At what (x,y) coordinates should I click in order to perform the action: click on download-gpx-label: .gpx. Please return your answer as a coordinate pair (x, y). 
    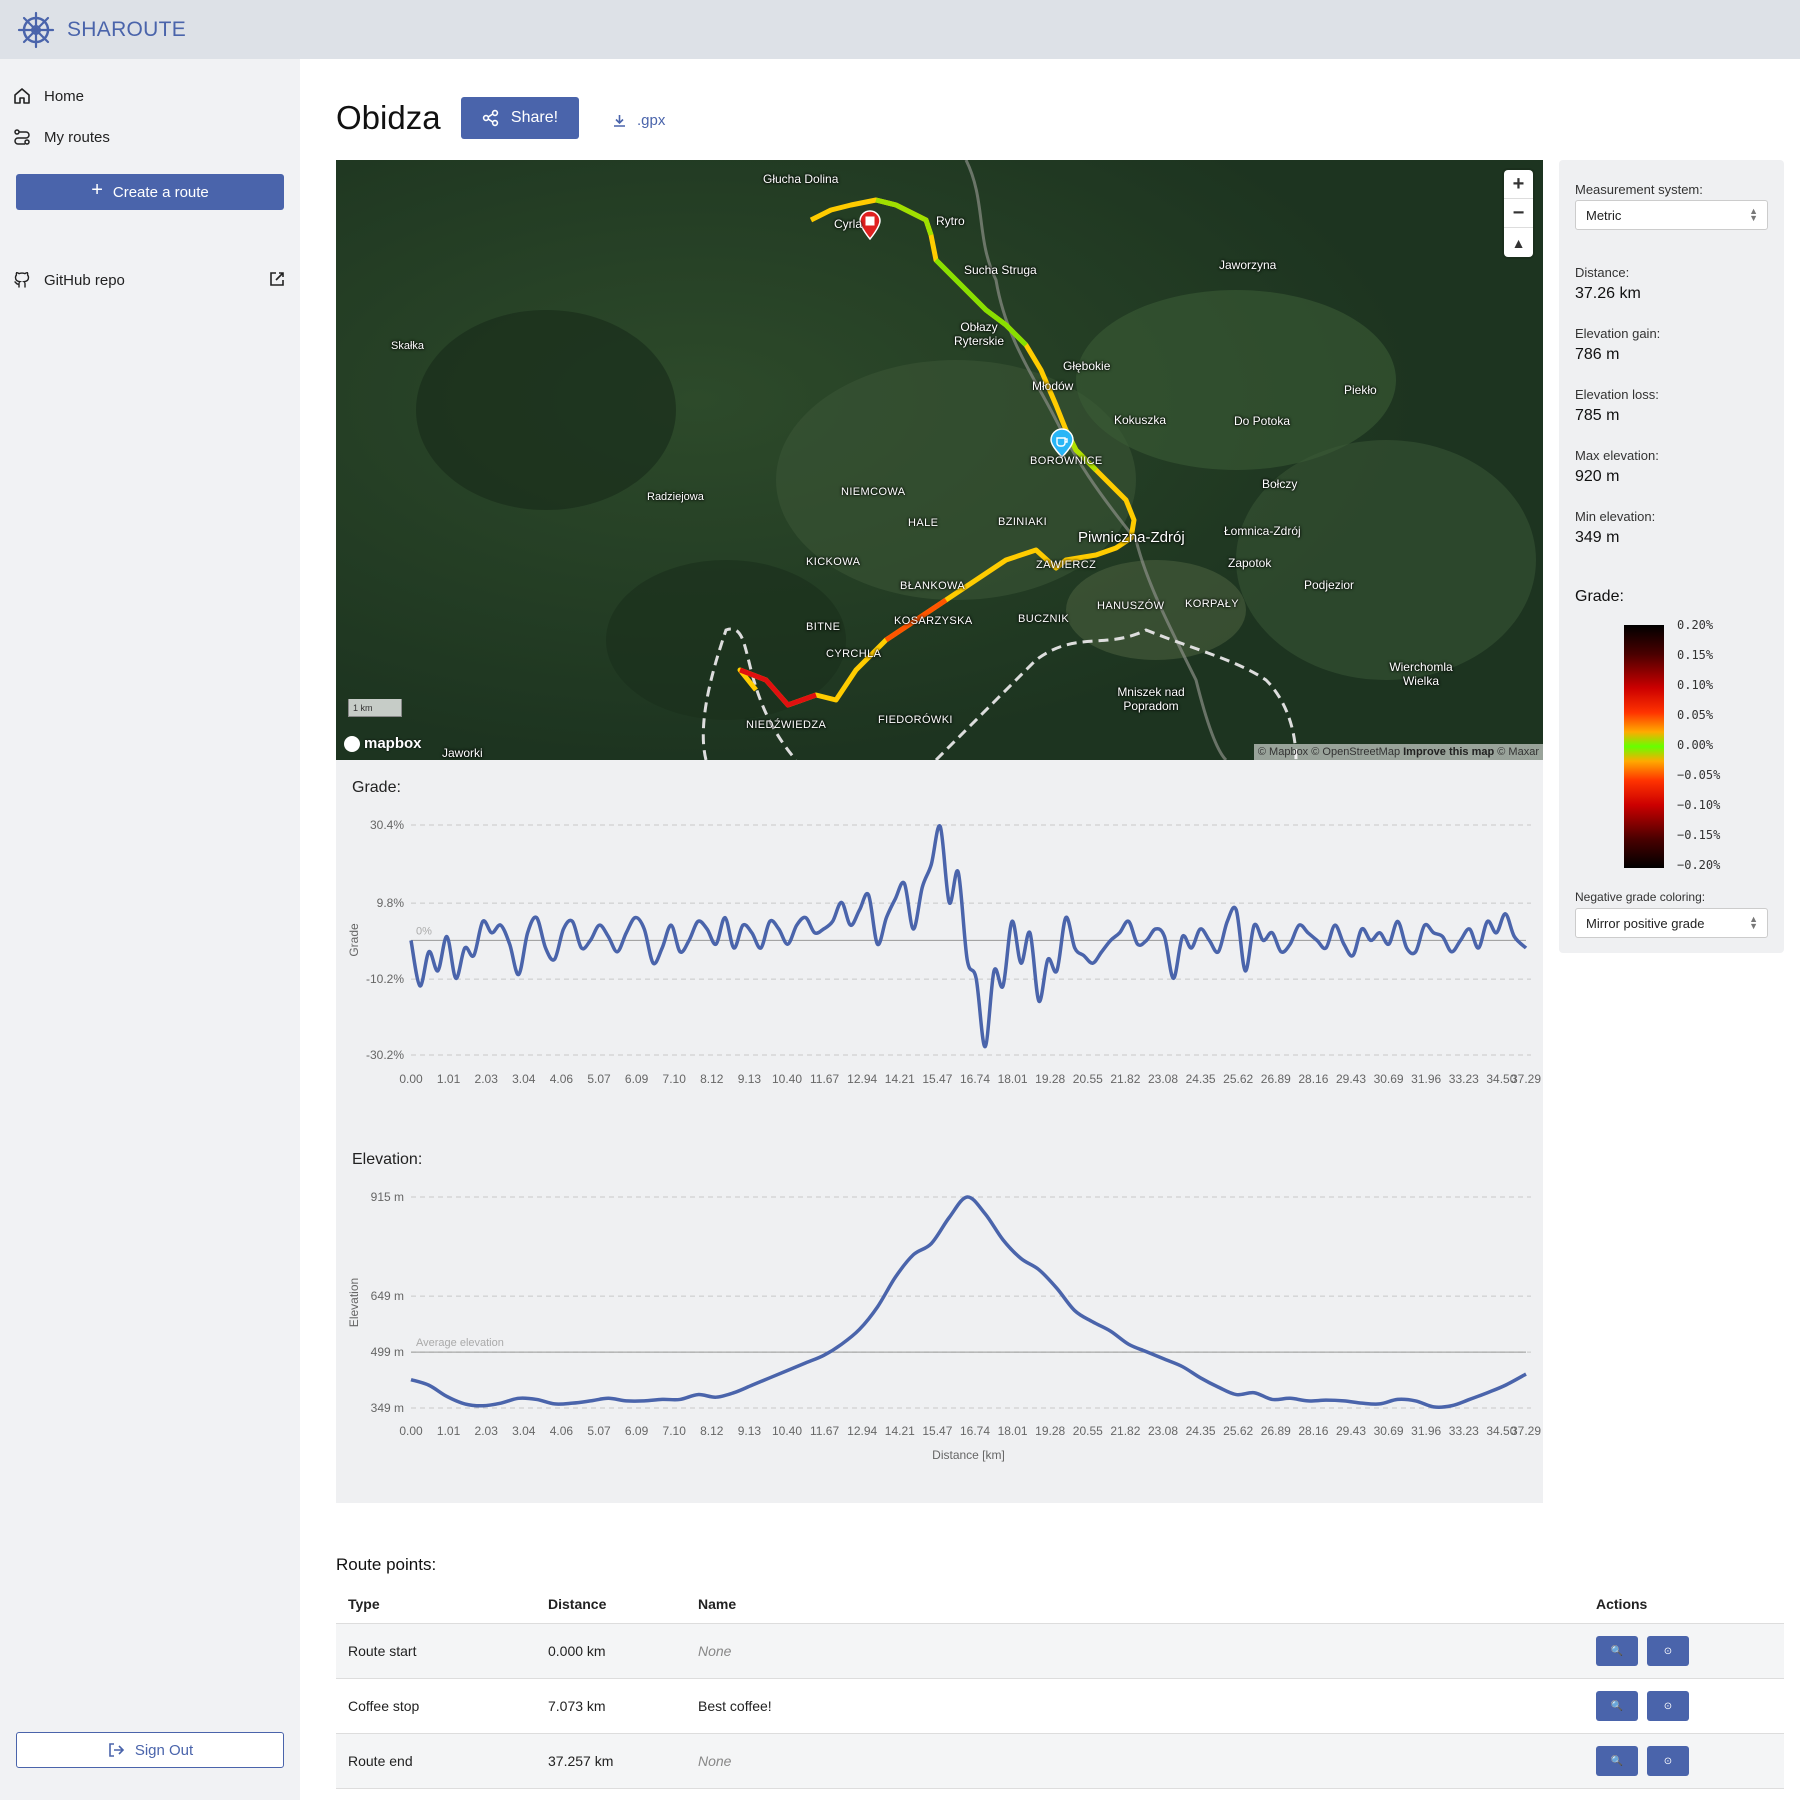
    Looking at the image, I should click on (651, 120).